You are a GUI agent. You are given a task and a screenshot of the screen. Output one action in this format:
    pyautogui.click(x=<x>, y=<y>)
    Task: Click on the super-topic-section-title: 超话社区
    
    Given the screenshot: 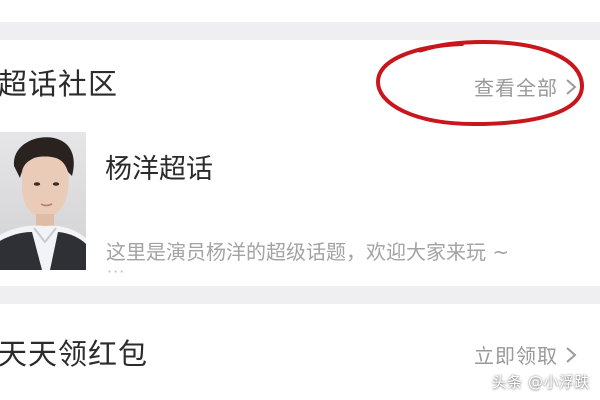 What is the action you would take?
    pyautogui.click(x=59, y=84)
    